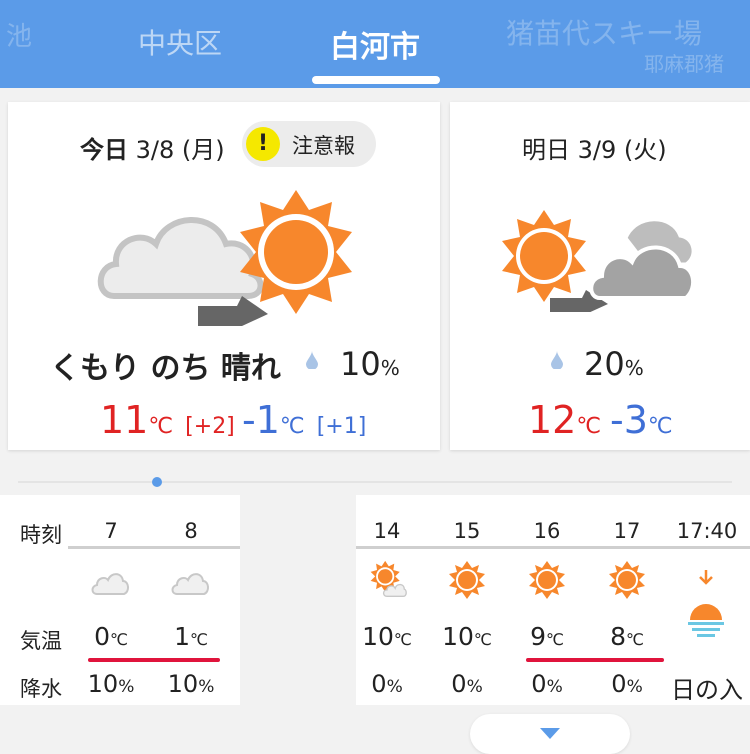 The image size is (750, 754). What do you see at coordinates (627, 531) in the screenshot?
I see `hour-time: 17` at bounding box center [627, 531].